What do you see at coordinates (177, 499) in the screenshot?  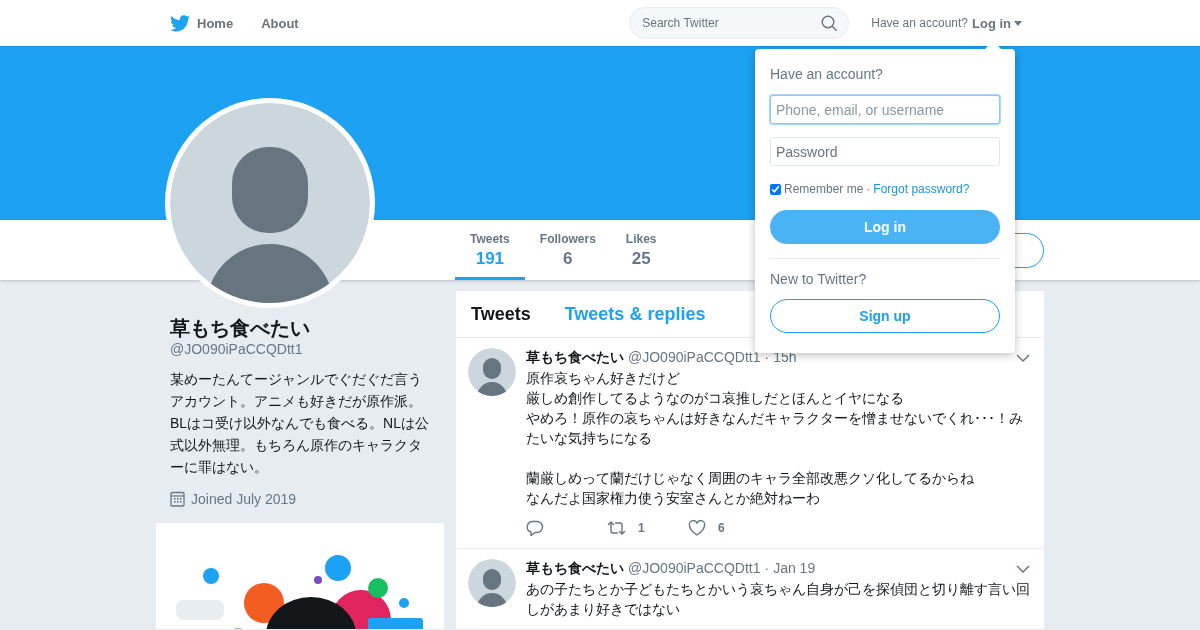 I see `calendar-icon` at bounding box center [177, 499].